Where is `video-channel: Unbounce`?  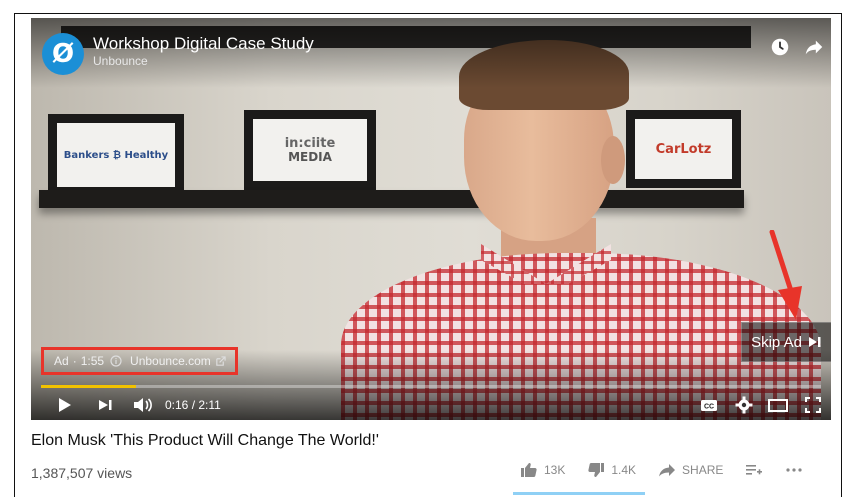
video-channel: Unbounce is located at coordinates (120, 61).